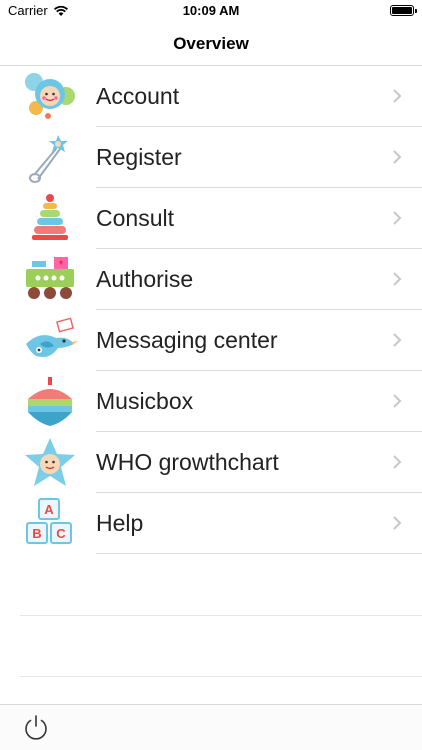 Image resolution: width=422 pixels, height=750 pixels. Describe the element at coordinates (211, 218) in the screenshot. I see `menu-item-consult: Consult` at that location.